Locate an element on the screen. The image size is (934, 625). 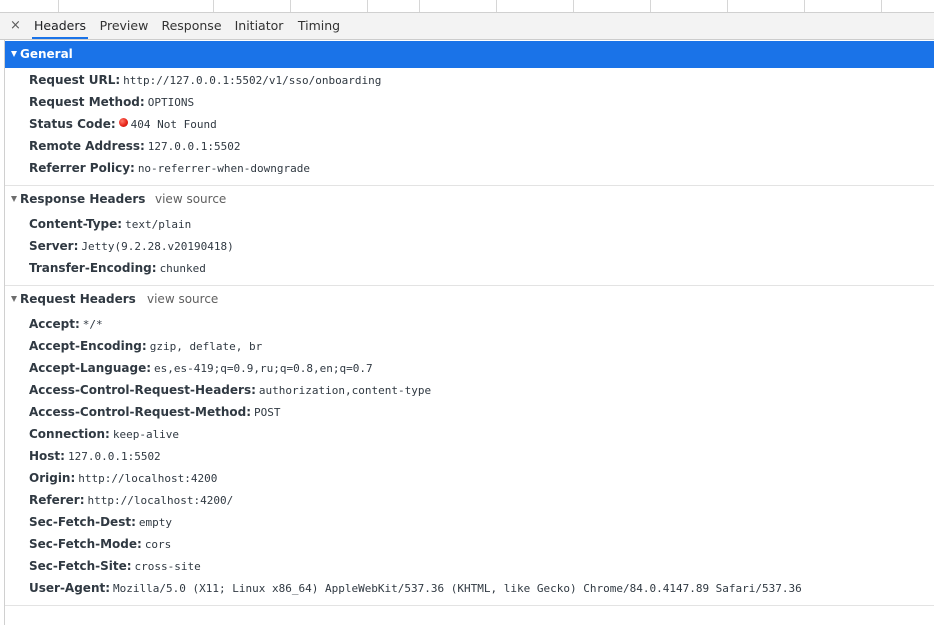
header-name: Request URL: is located at coordinates (75, 80).